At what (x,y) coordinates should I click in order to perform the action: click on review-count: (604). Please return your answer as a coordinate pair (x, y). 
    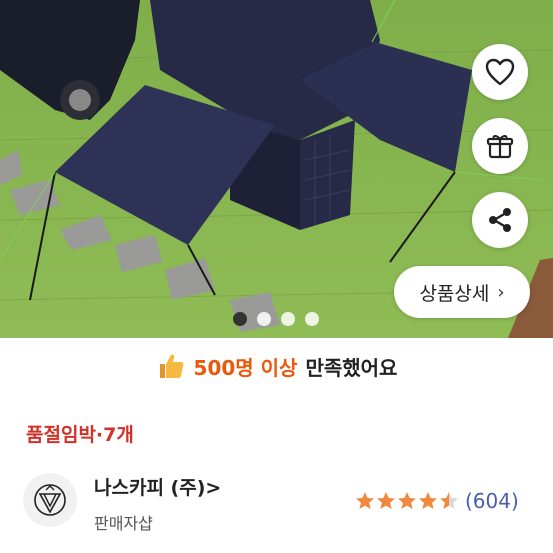
    Looking at the image, I should click on (492, 501).